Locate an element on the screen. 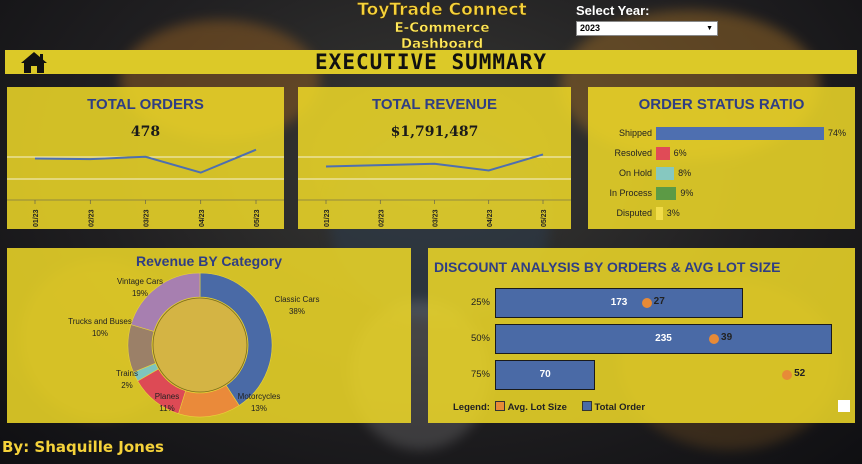  total-order-bar: 70 is located at coordinates (545, 375).